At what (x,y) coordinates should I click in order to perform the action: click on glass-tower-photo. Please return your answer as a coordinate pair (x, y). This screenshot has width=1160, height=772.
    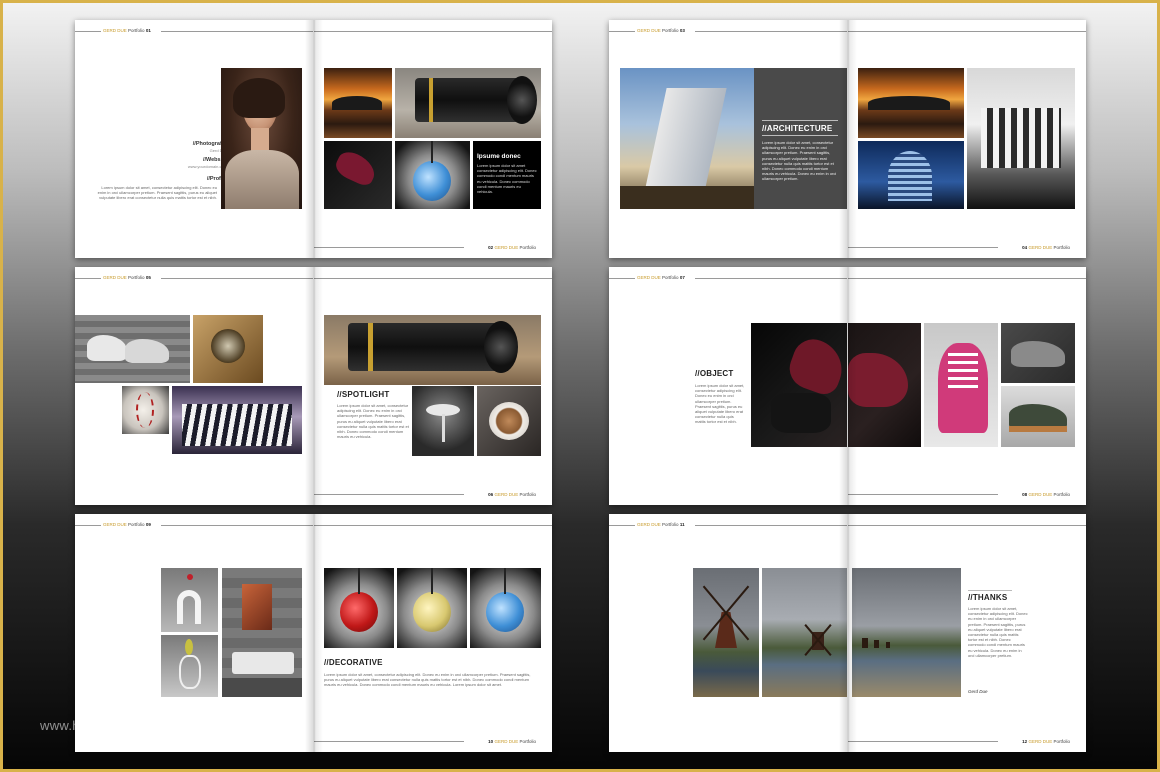
    Looking at the image, I should click on (911, 175).